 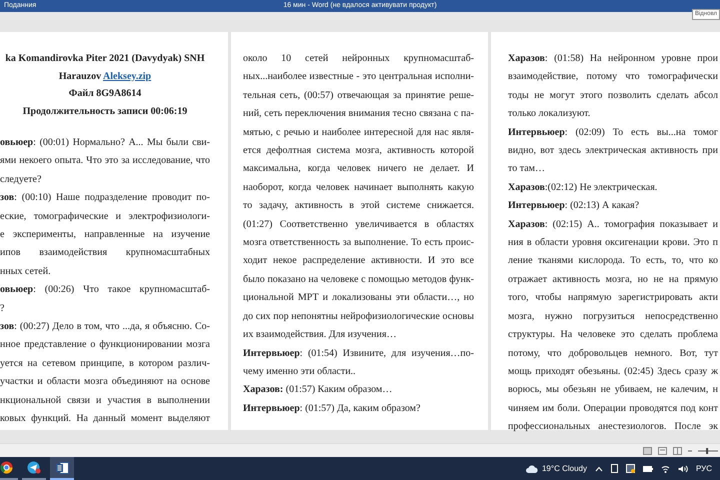 I want to click on heading-text: Harauzov, so click(x=80, y=76).